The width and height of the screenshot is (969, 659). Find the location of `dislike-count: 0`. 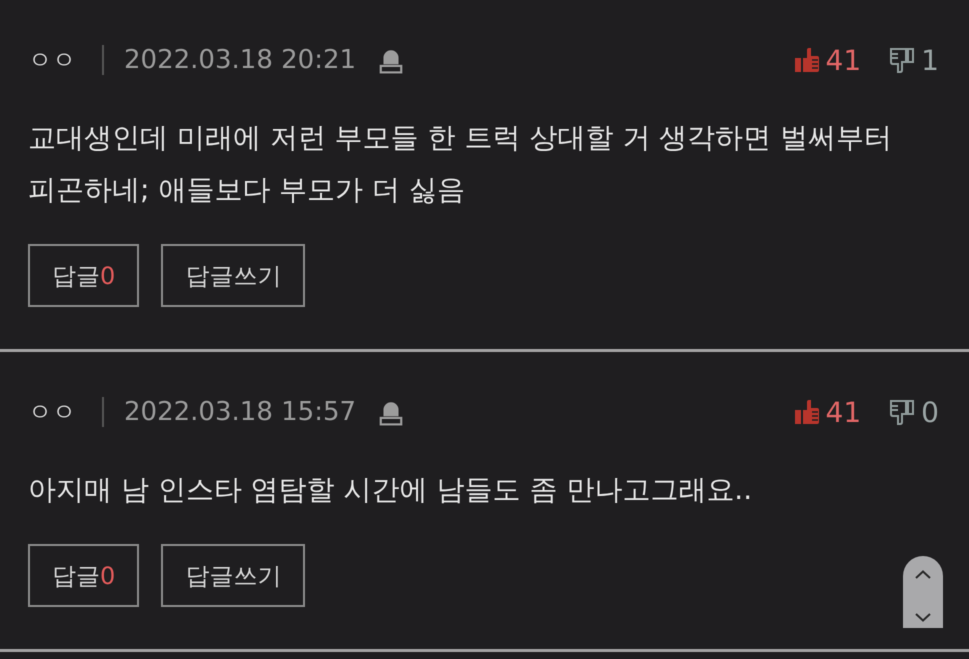

dislike-count: 0 is located at coordinates (930, 412).